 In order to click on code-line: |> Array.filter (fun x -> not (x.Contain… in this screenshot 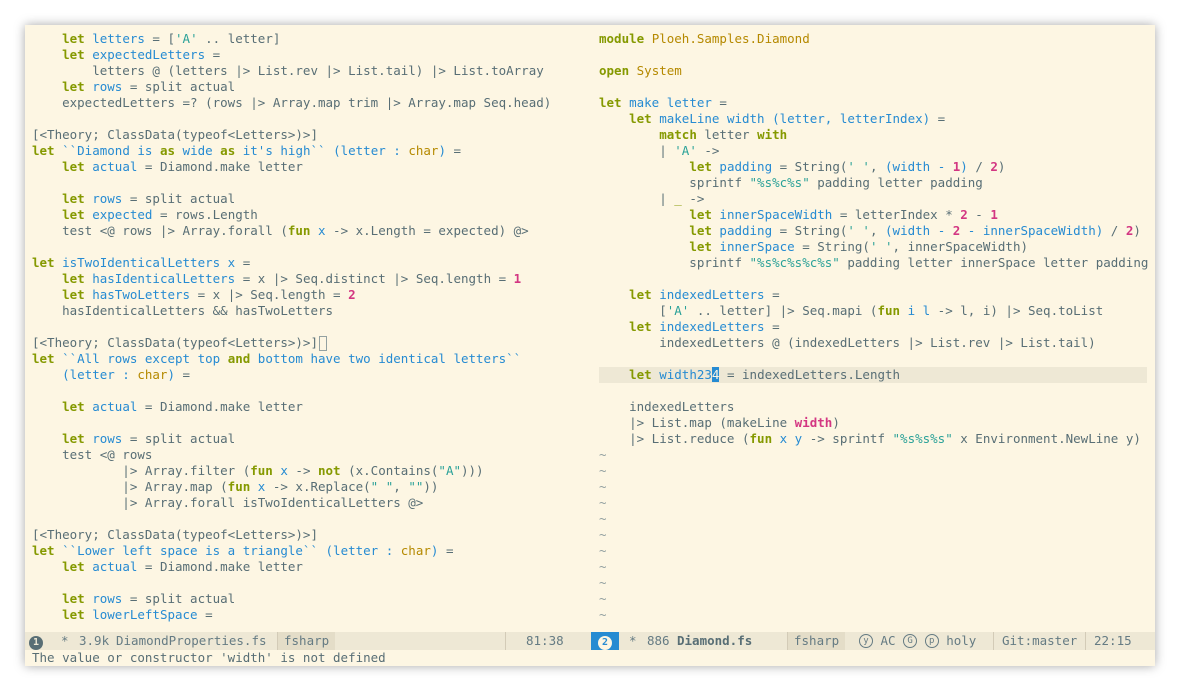, I will do `click(291, 471)`.